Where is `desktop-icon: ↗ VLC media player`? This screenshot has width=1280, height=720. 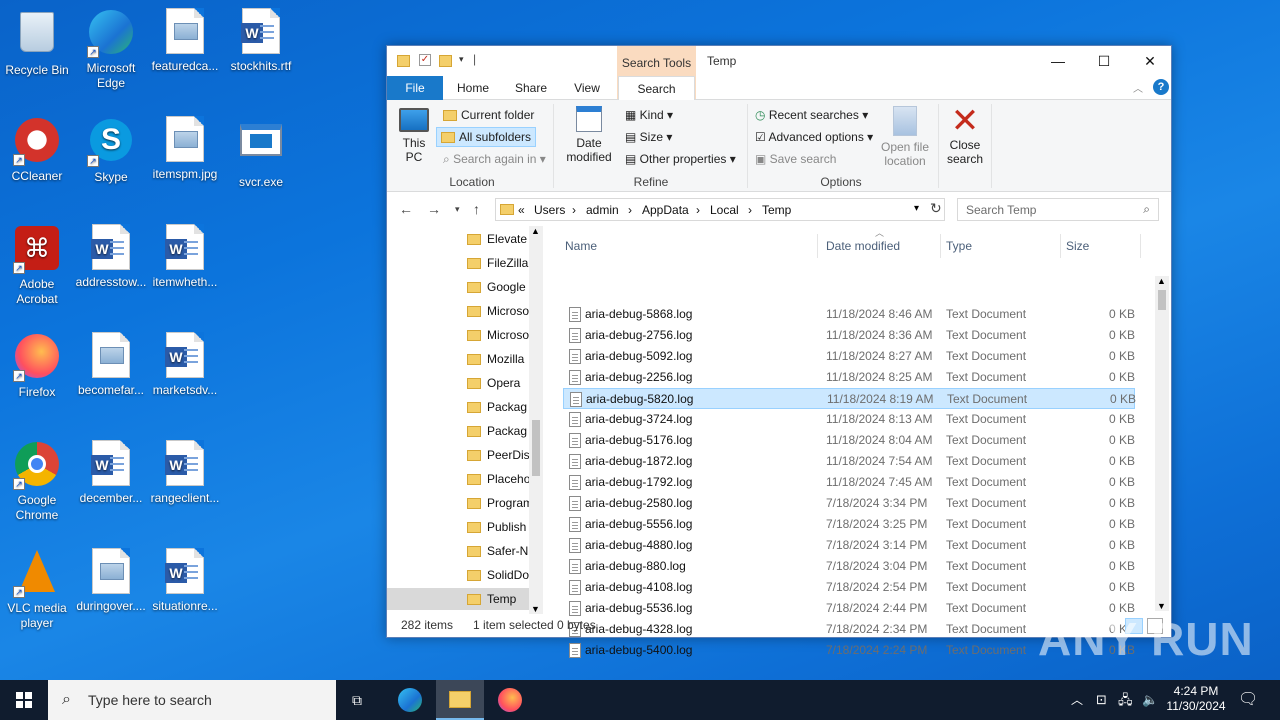 desktop-icon: ↗ VLC media player is located at coordinates (37, 589).